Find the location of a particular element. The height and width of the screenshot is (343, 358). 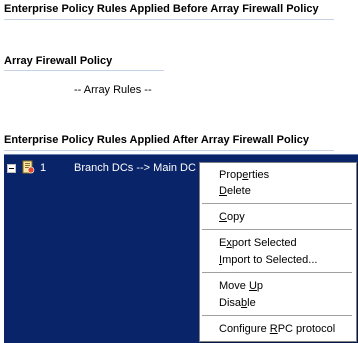

menu-item-accelerator: U is located at coordinates (252, 286).